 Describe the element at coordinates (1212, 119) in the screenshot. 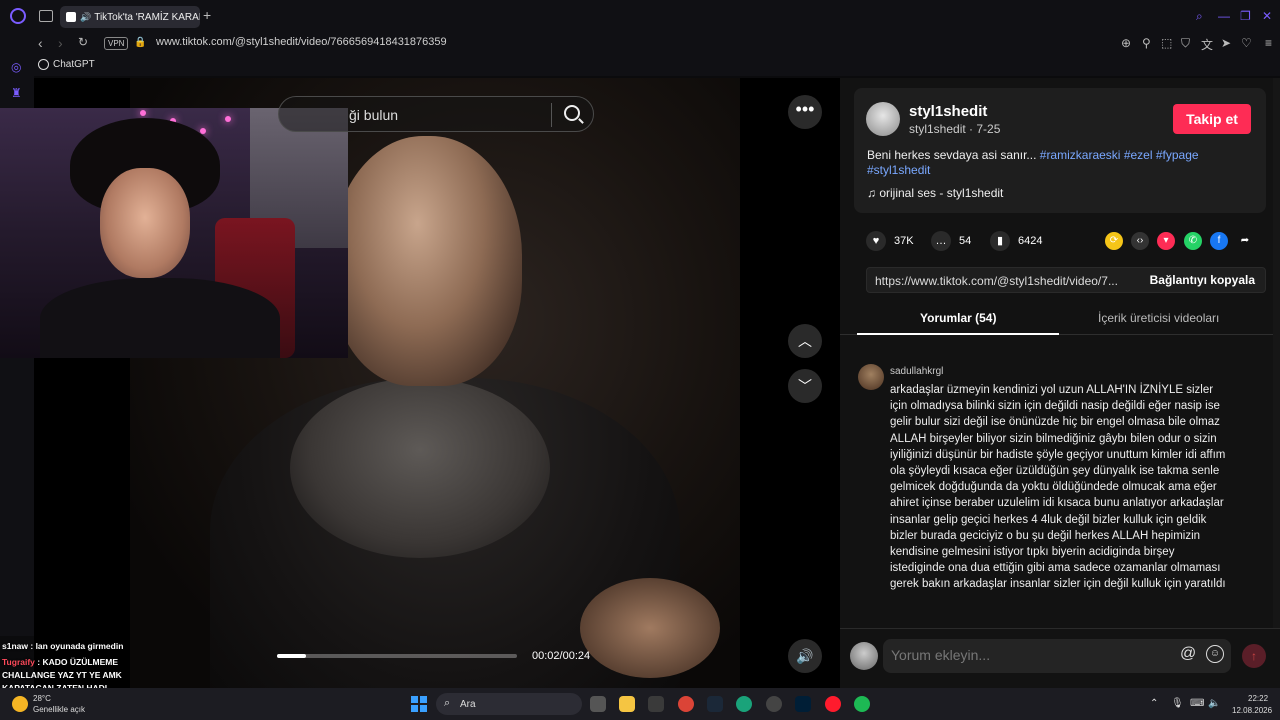

I see `follow-button: Takip et` at that location.